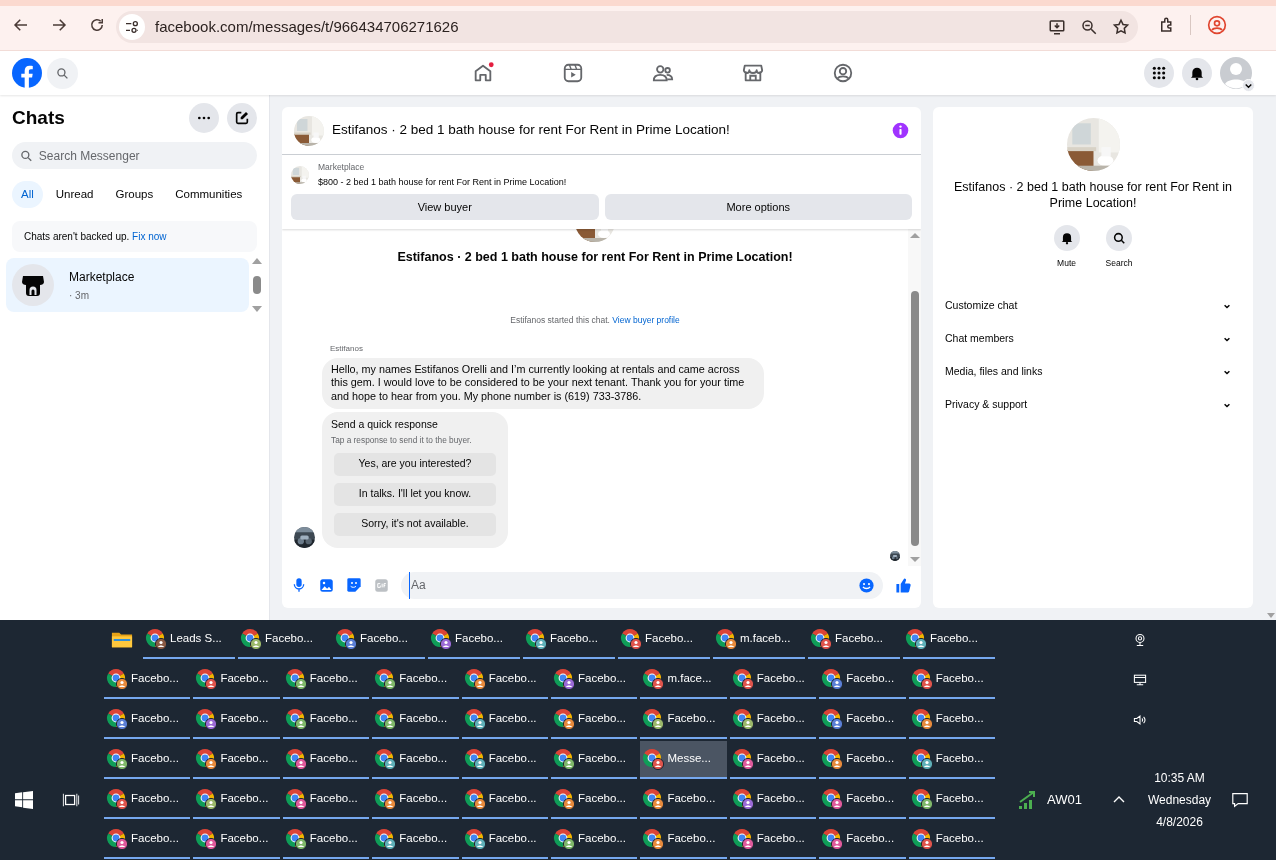  What do you see at coordinates (326, 585) in the screenshot?
I see `image-icon` at bounding box center [326, 585].